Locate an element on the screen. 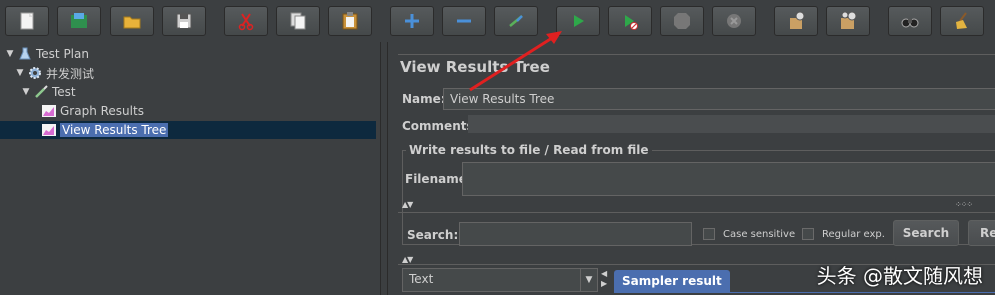 This screenshot has height=295, width=995. templates-icon is located at coordinates (79, 20).